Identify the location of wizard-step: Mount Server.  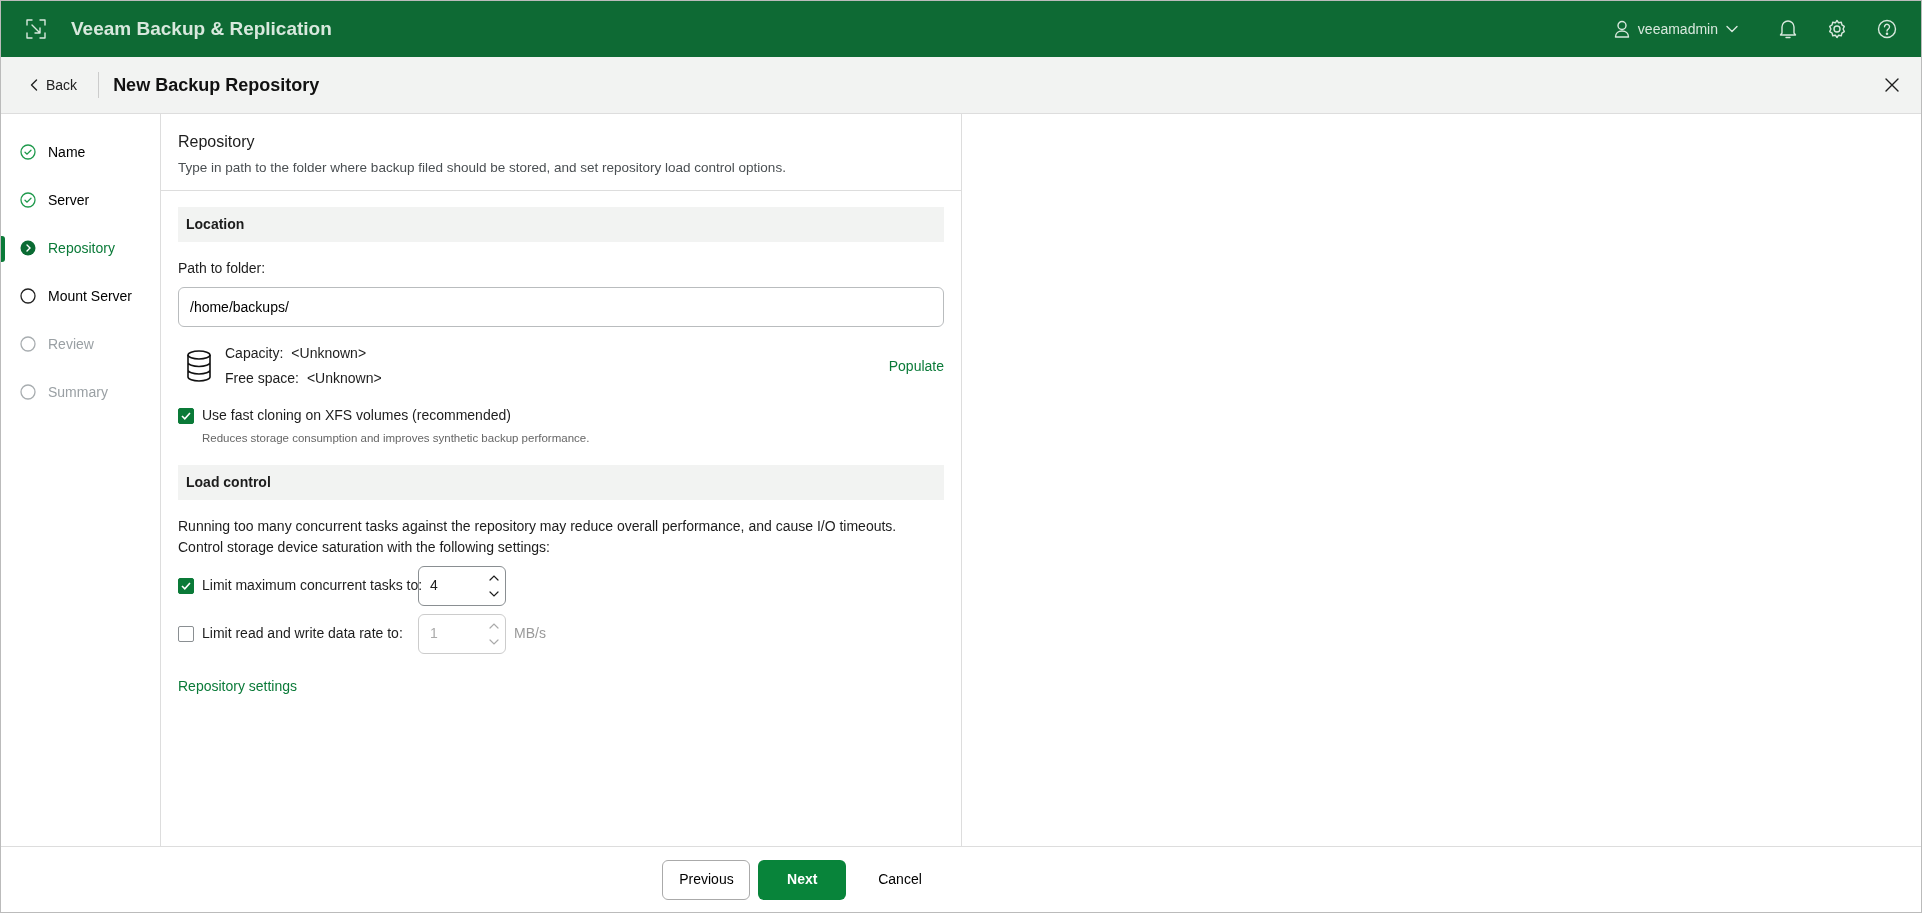
(80, 296).